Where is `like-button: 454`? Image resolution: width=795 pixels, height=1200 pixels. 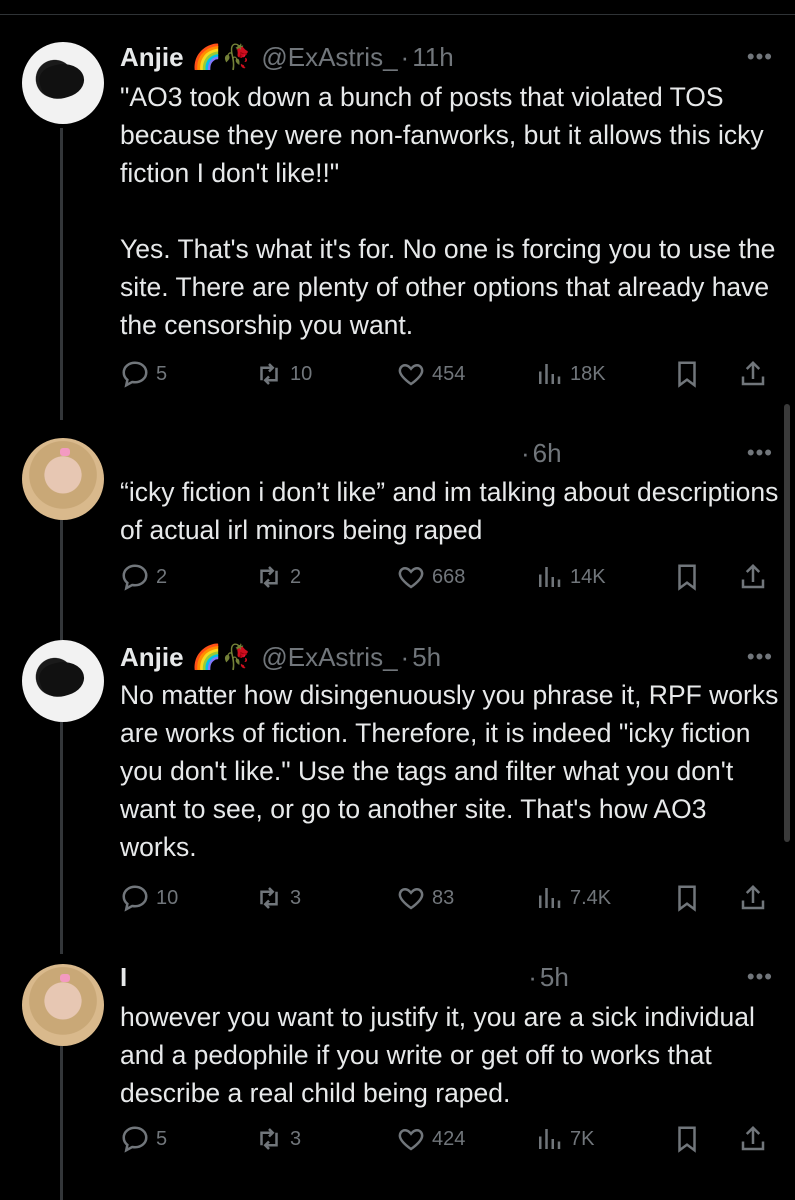 like-button: 454 is located at coordinates (430, 374).